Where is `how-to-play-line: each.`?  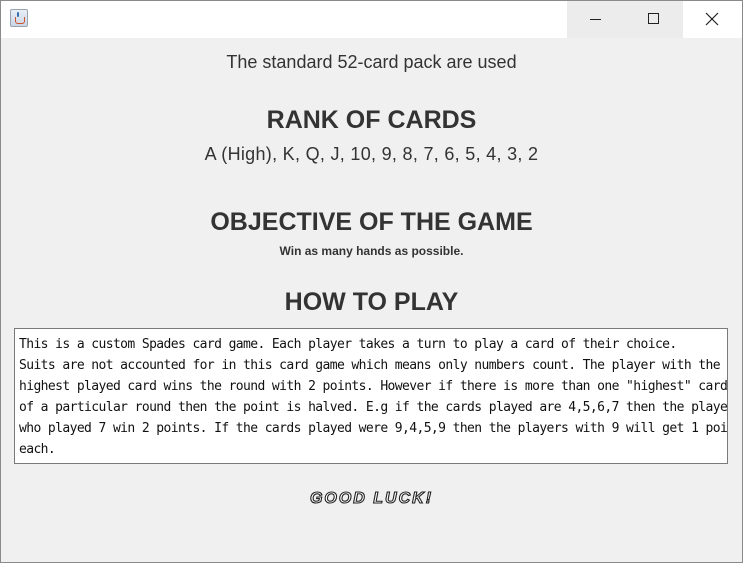
how-to-play-line: each. is located at coordinates (37, 449).